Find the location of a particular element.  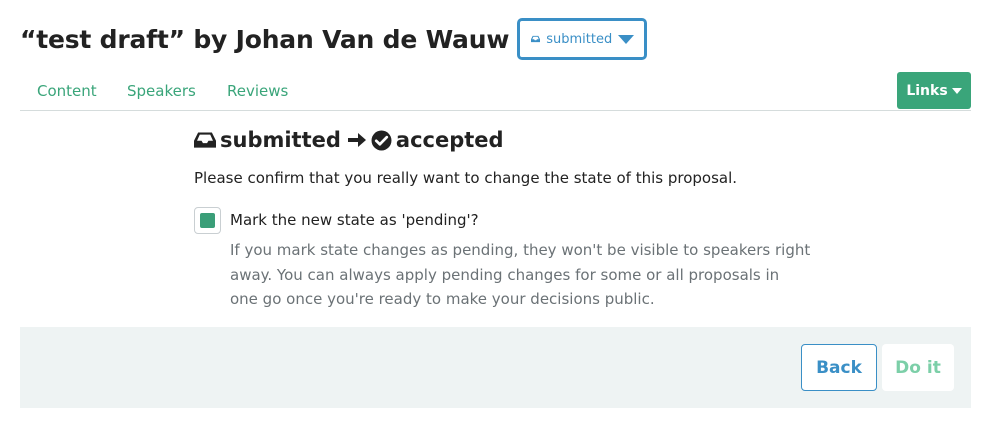

do-it-button: Do it is located at coordinates (918, 367).